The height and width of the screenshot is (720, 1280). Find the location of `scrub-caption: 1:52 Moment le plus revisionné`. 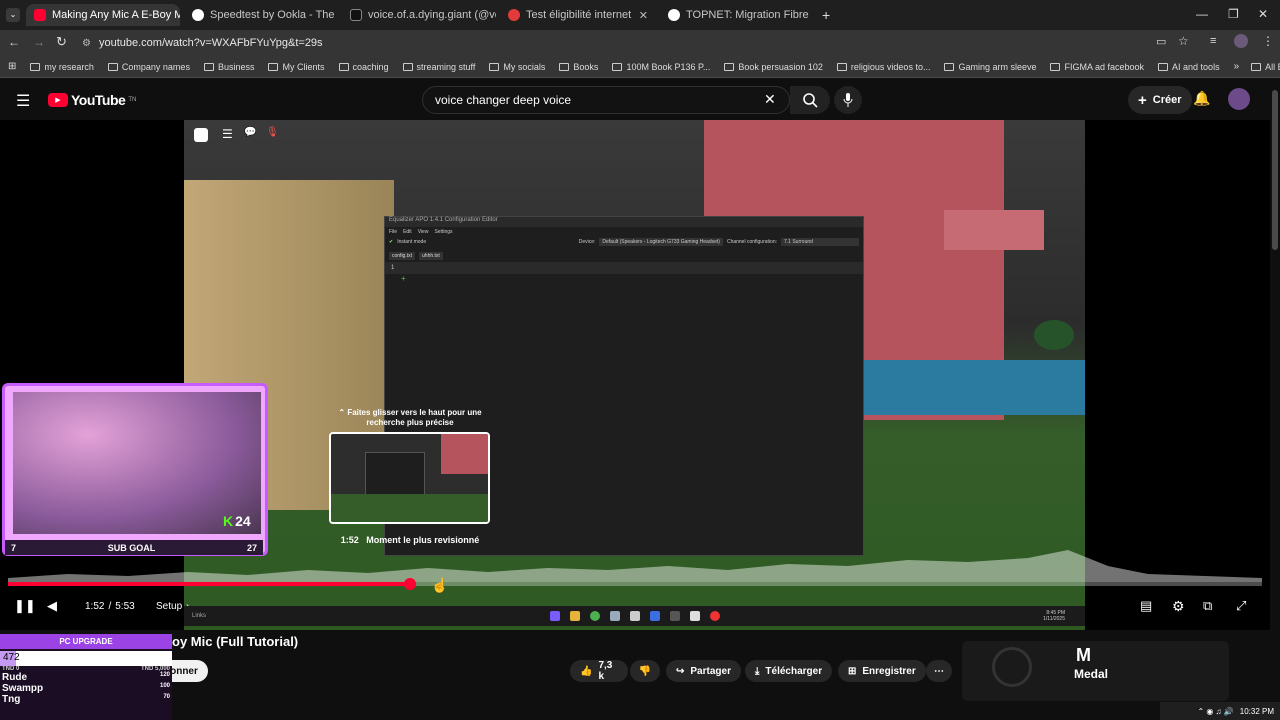

scrub-caption: 1:52 Moment le plus revisionné is located at coordinates (410, 540).